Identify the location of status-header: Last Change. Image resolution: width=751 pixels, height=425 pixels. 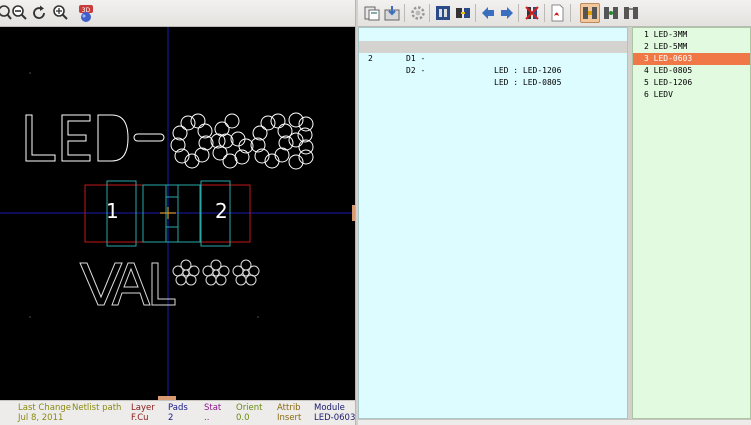
(44, 408).